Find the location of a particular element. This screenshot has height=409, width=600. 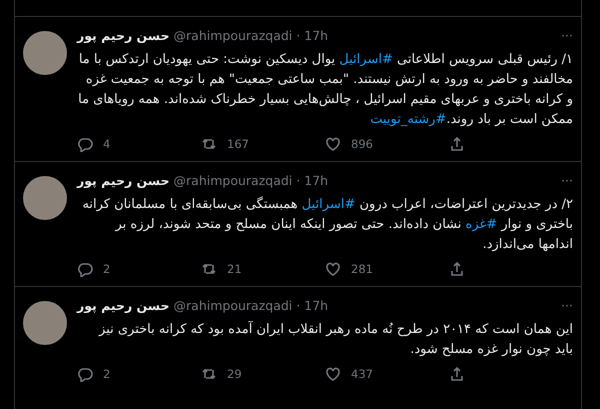

hashtag-link: #غزه is located at coordinates (482, 224).